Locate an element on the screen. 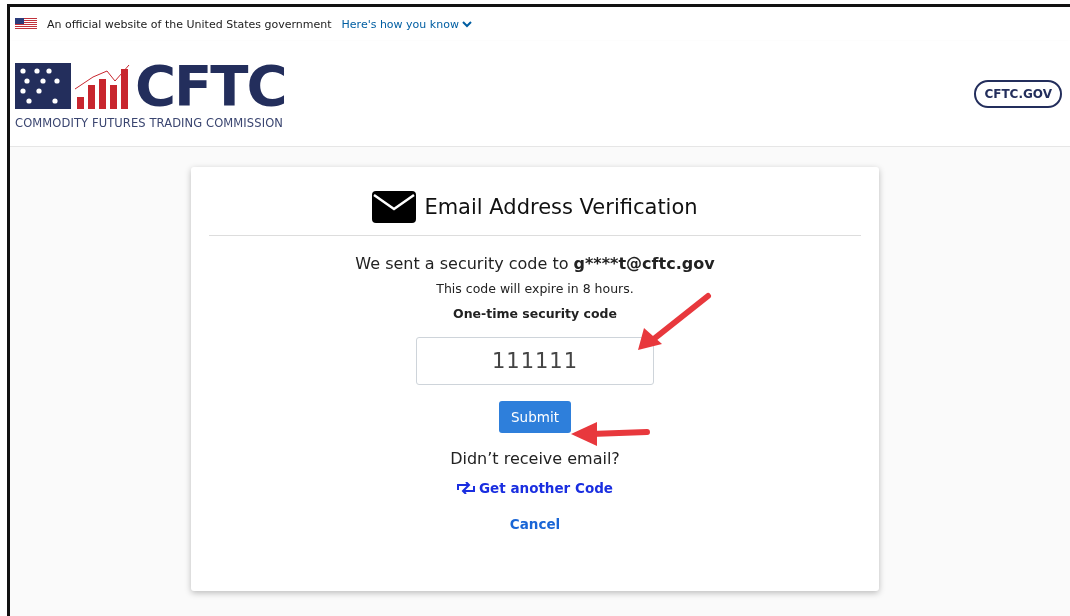 Image resolution: width=1070 pixels, height=616 pixels. submit-button: Submit is located at coordinates (535, 417).